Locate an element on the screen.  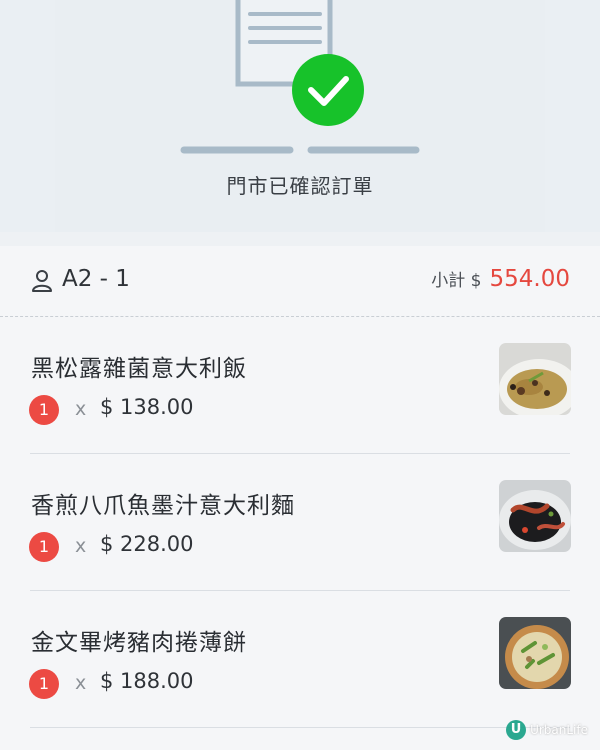
order-confirmed-message: 門市已確認訂單 is located at coordinates (300, 186).